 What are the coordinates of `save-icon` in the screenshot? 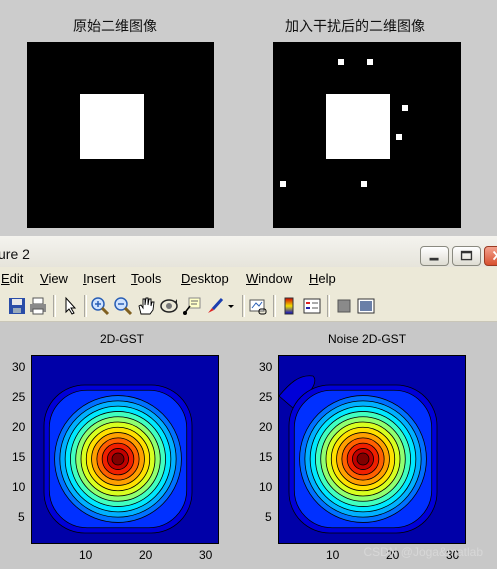 It's located at (17, 306).